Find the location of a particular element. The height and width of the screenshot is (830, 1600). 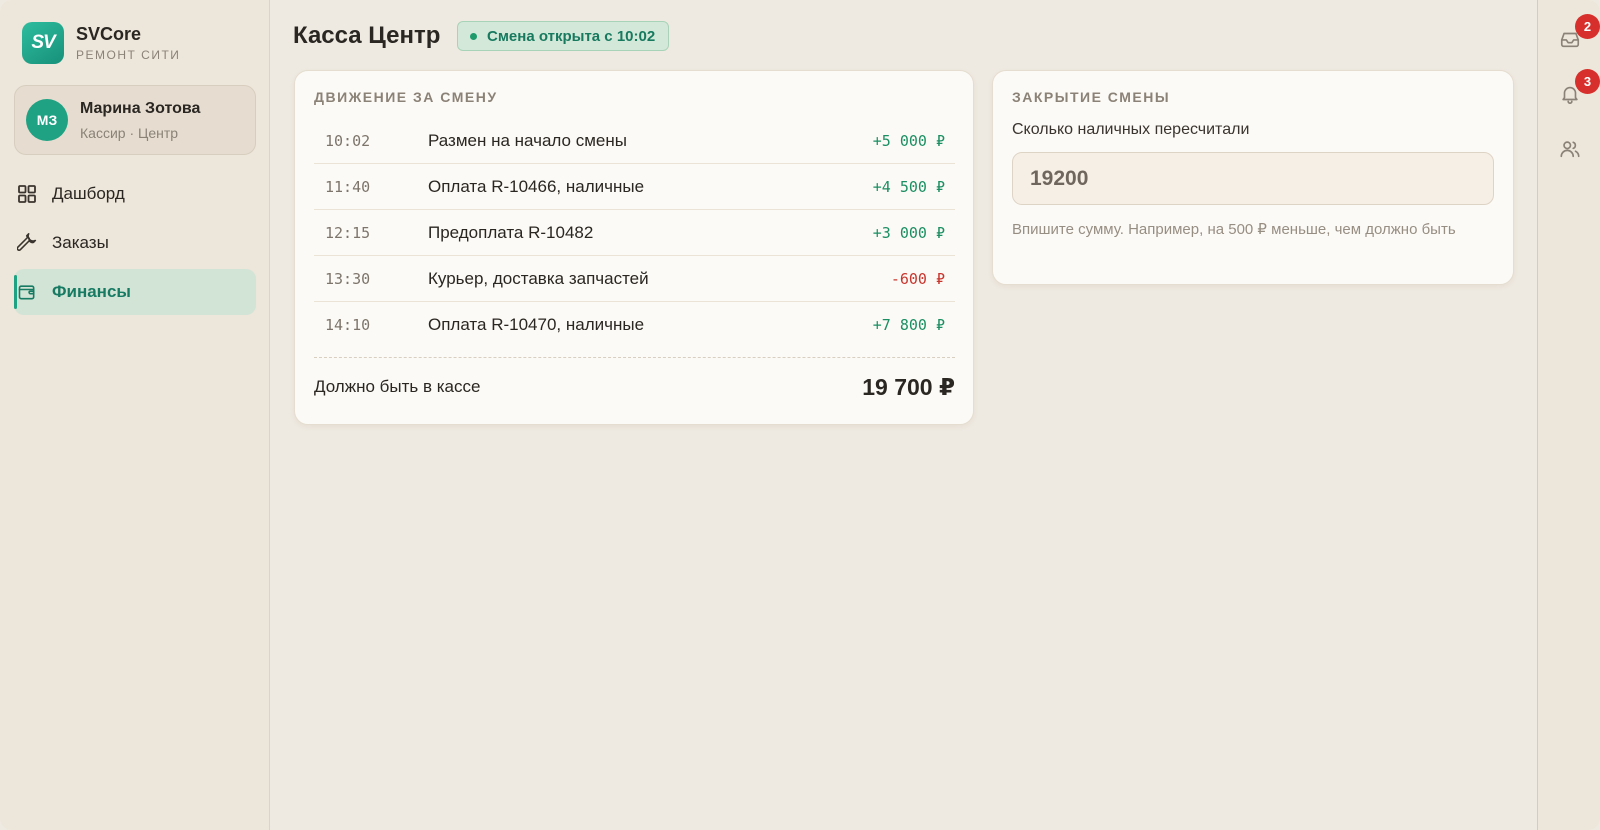

user-role: Кассир · Центр is located at coordinates (129, 132).